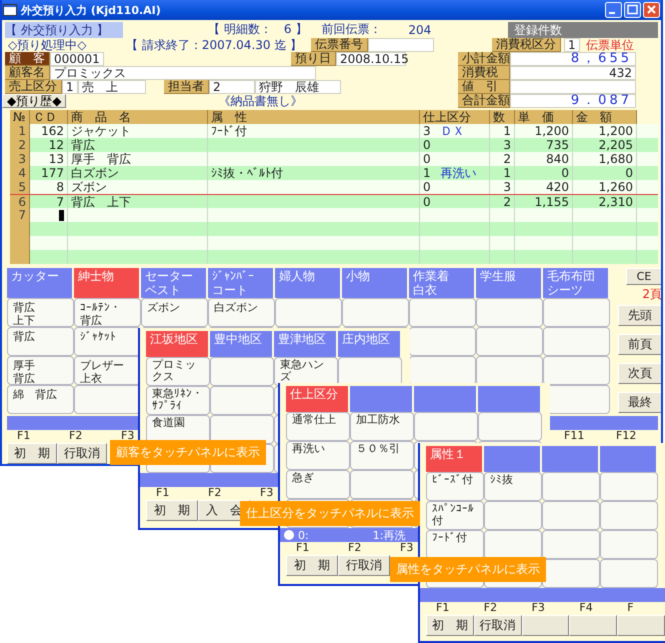 The height and width of the screenshot is (643, 665). I want to click on category-tab: 江坂地区, so click(177, 344).